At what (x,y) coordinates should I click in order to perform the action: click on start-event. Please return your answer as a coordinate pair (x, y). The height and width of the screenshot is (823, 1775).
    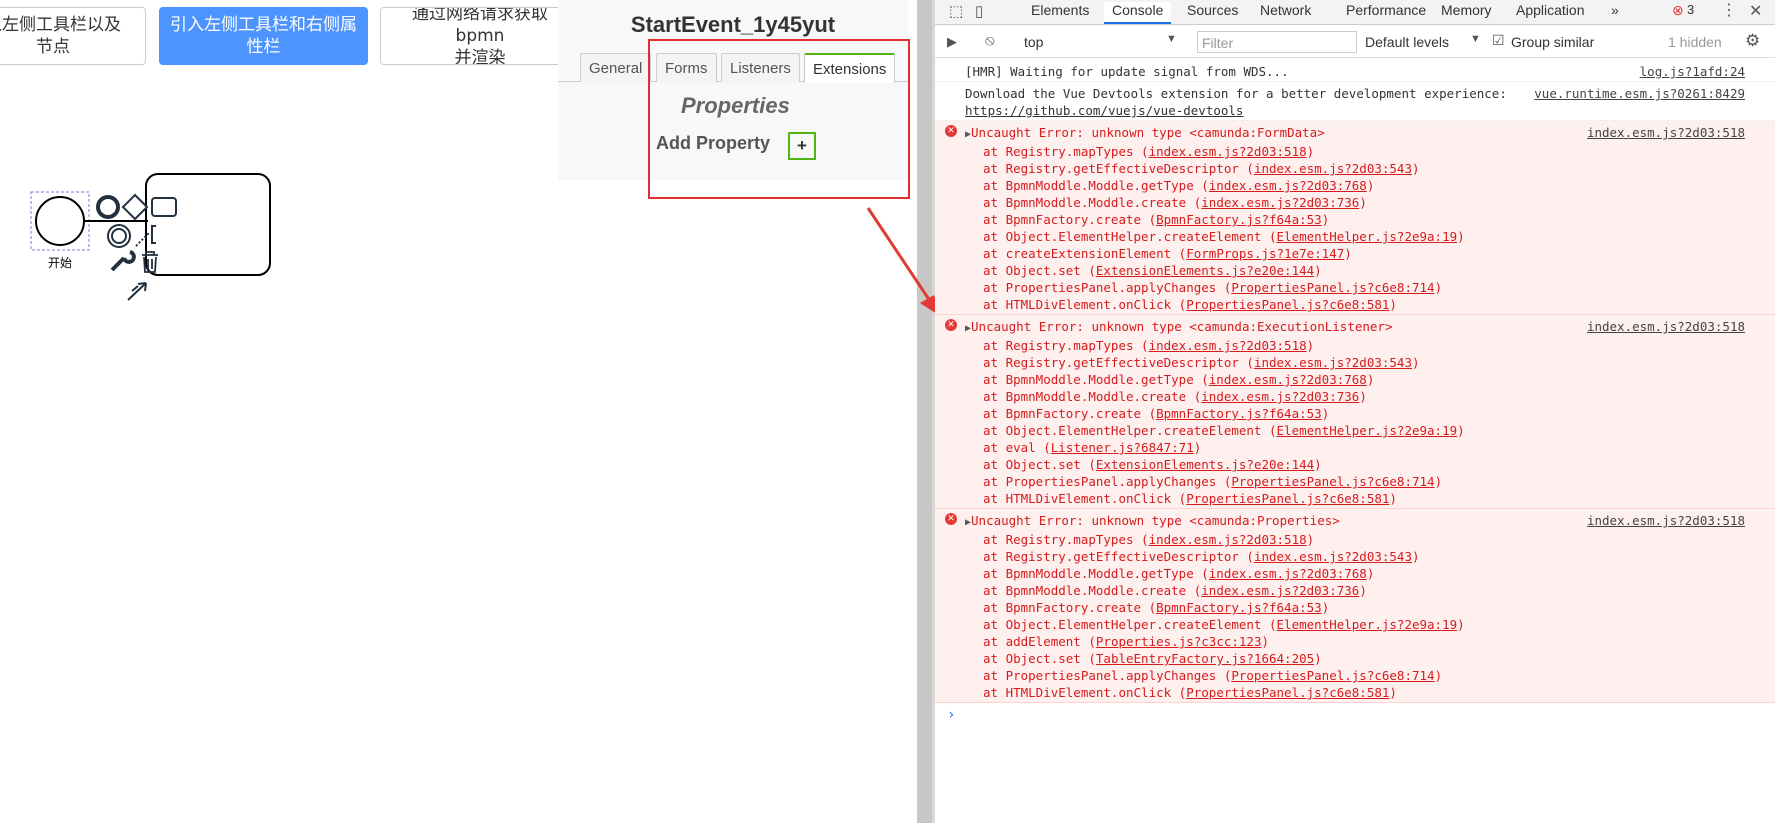
    Looking at the image, I should click on (60, 221).